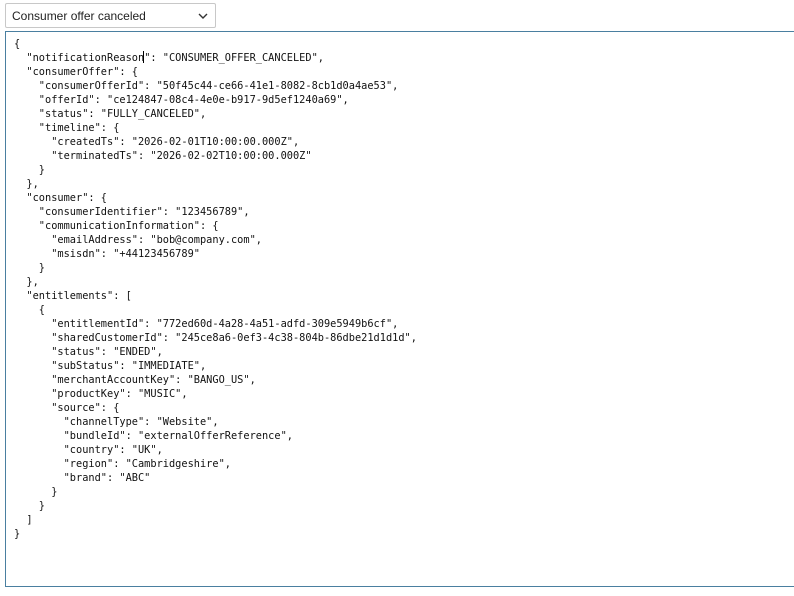 The width and height of the screenshot is (794, 596). I want to click on code-line: "country": "UK",, so click(88, 450).